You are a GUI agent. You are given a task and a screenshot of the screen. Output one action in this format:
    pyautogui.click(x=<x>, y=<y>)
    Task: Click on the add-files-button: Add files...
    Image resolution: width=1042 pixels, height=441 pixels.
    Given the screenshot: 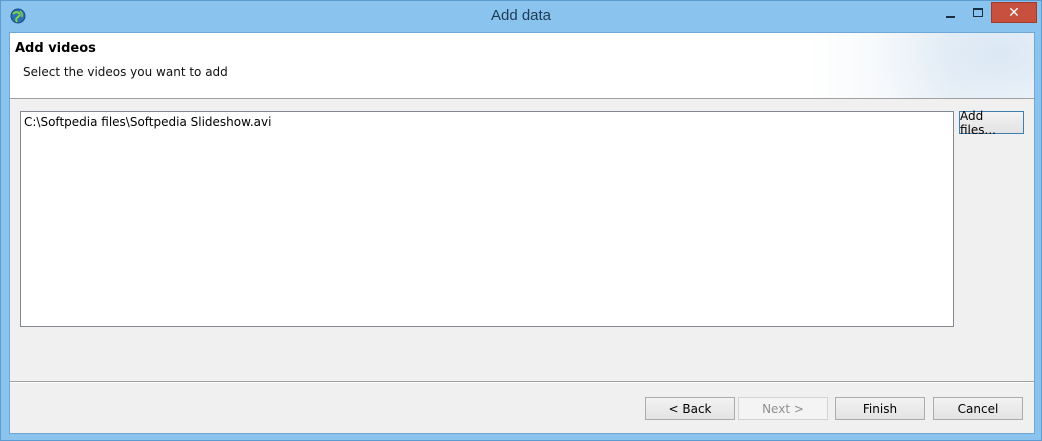 What is the action you would take?
    pyautogui.click(x=991, y=123)
    